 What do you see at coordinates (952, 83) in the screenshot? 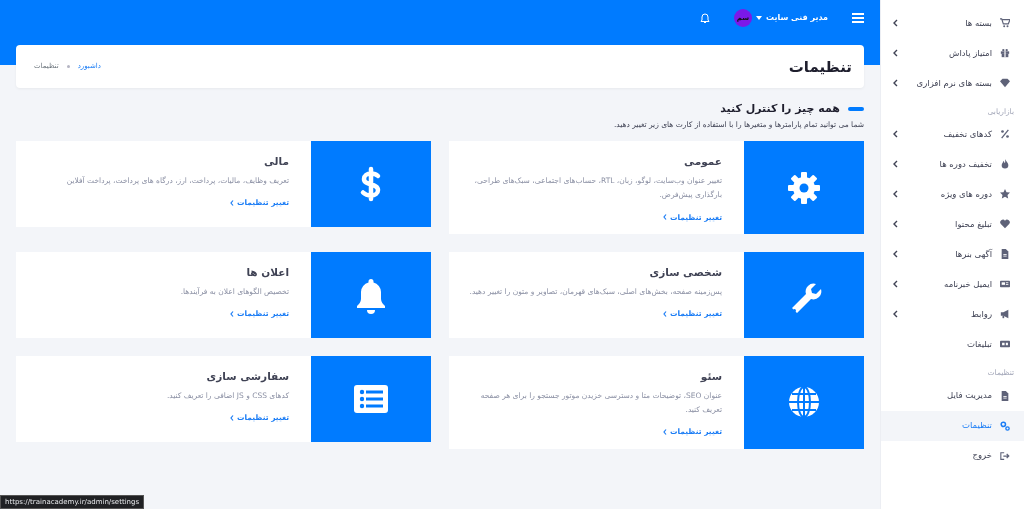
I see `sidebar-item: بسته های نرم افزاری` at bounding box center [952, 83].